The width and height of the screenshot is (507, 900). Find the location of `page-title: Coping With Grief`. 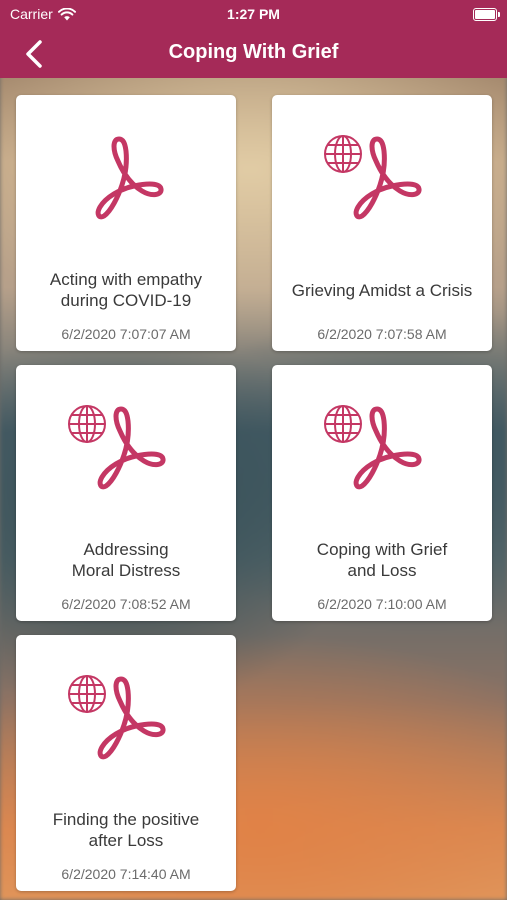

page-title: Coping With Grief is located at coordinates (253, 52).